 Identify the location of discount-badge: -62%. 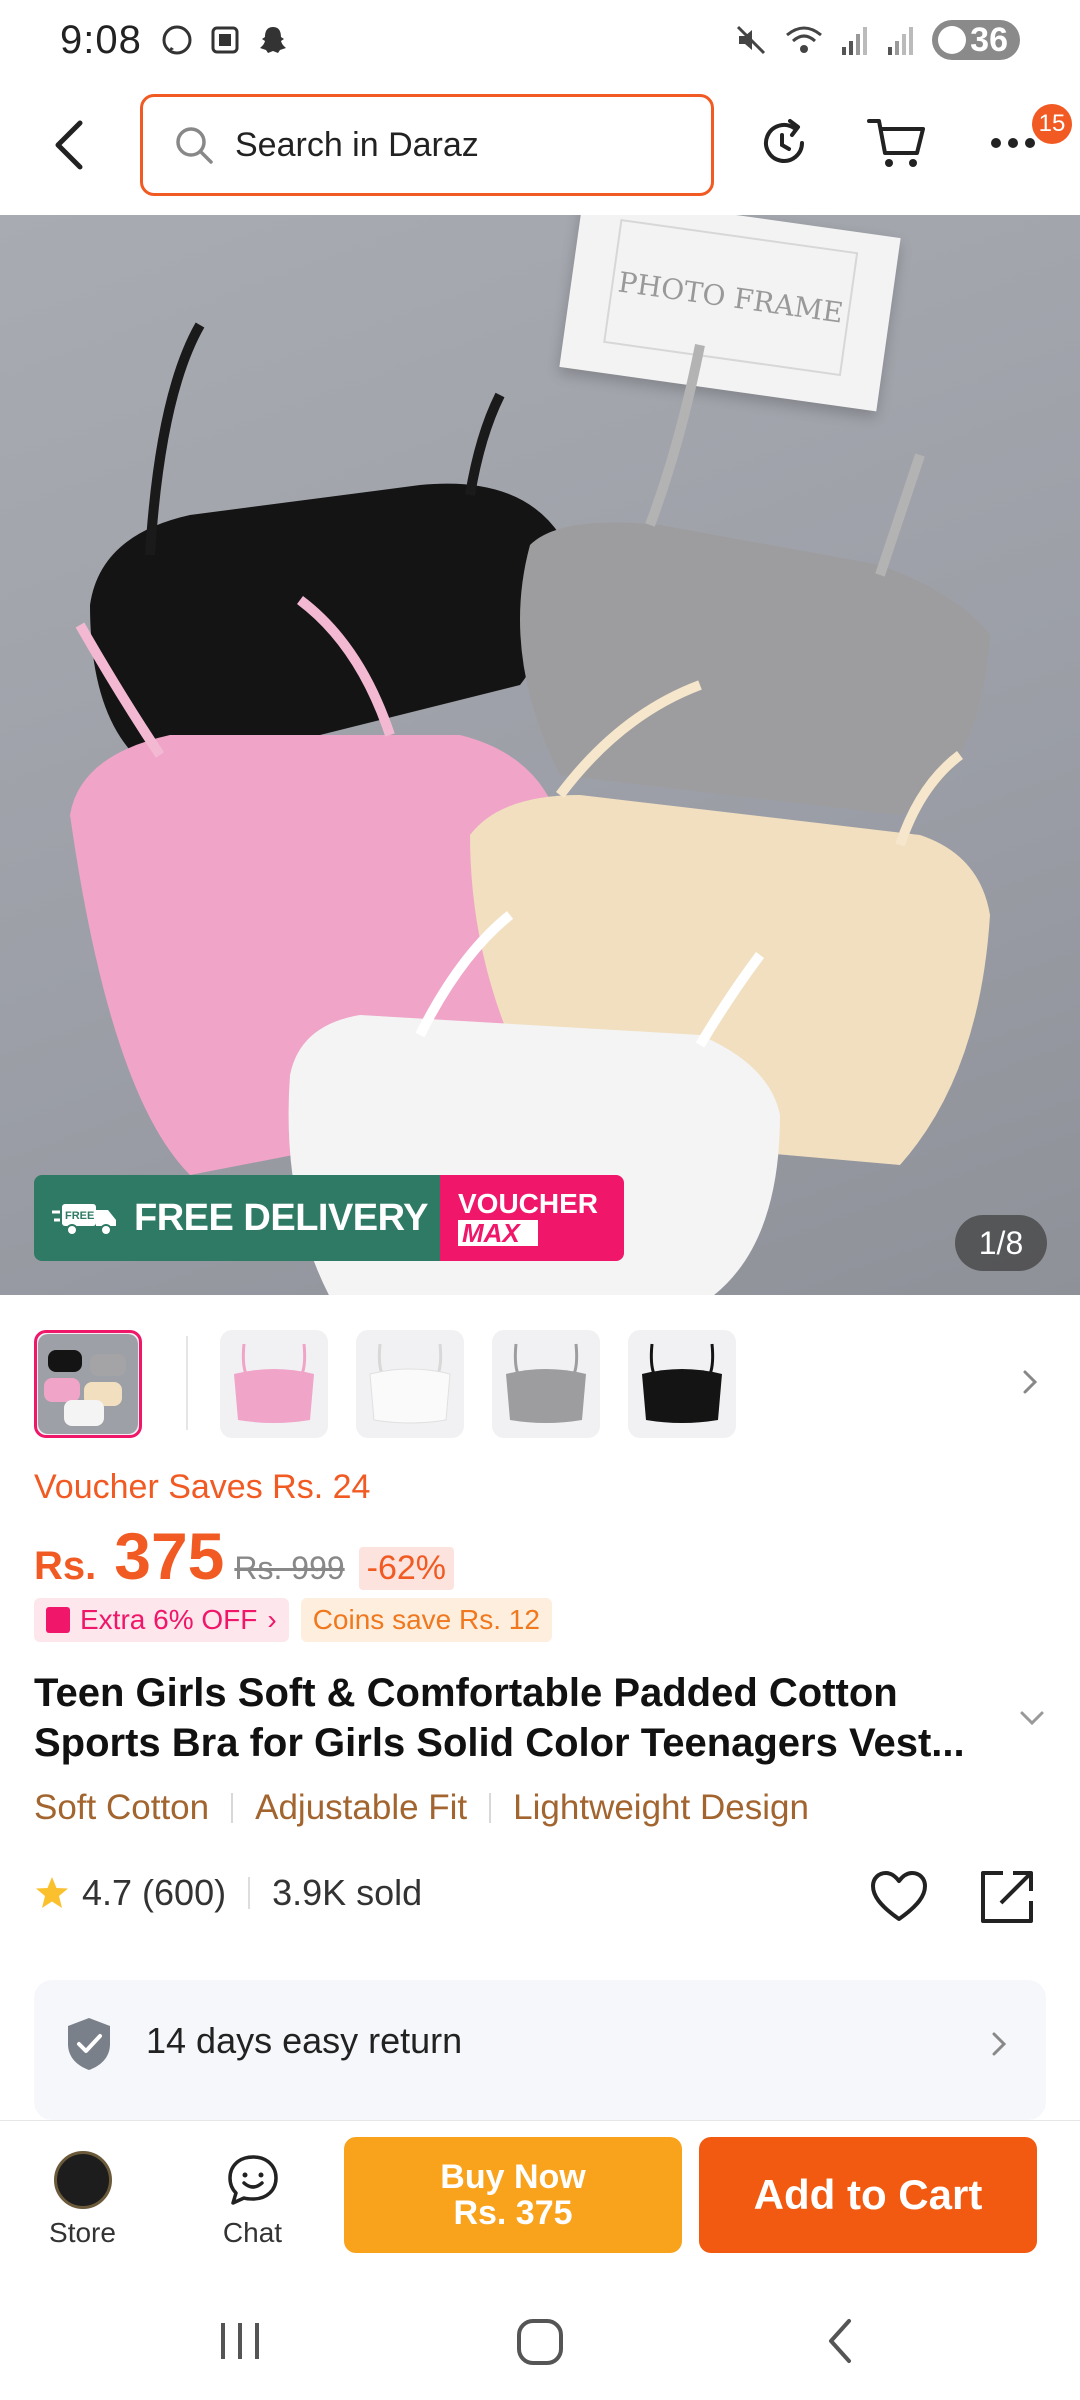
(406, 1568).